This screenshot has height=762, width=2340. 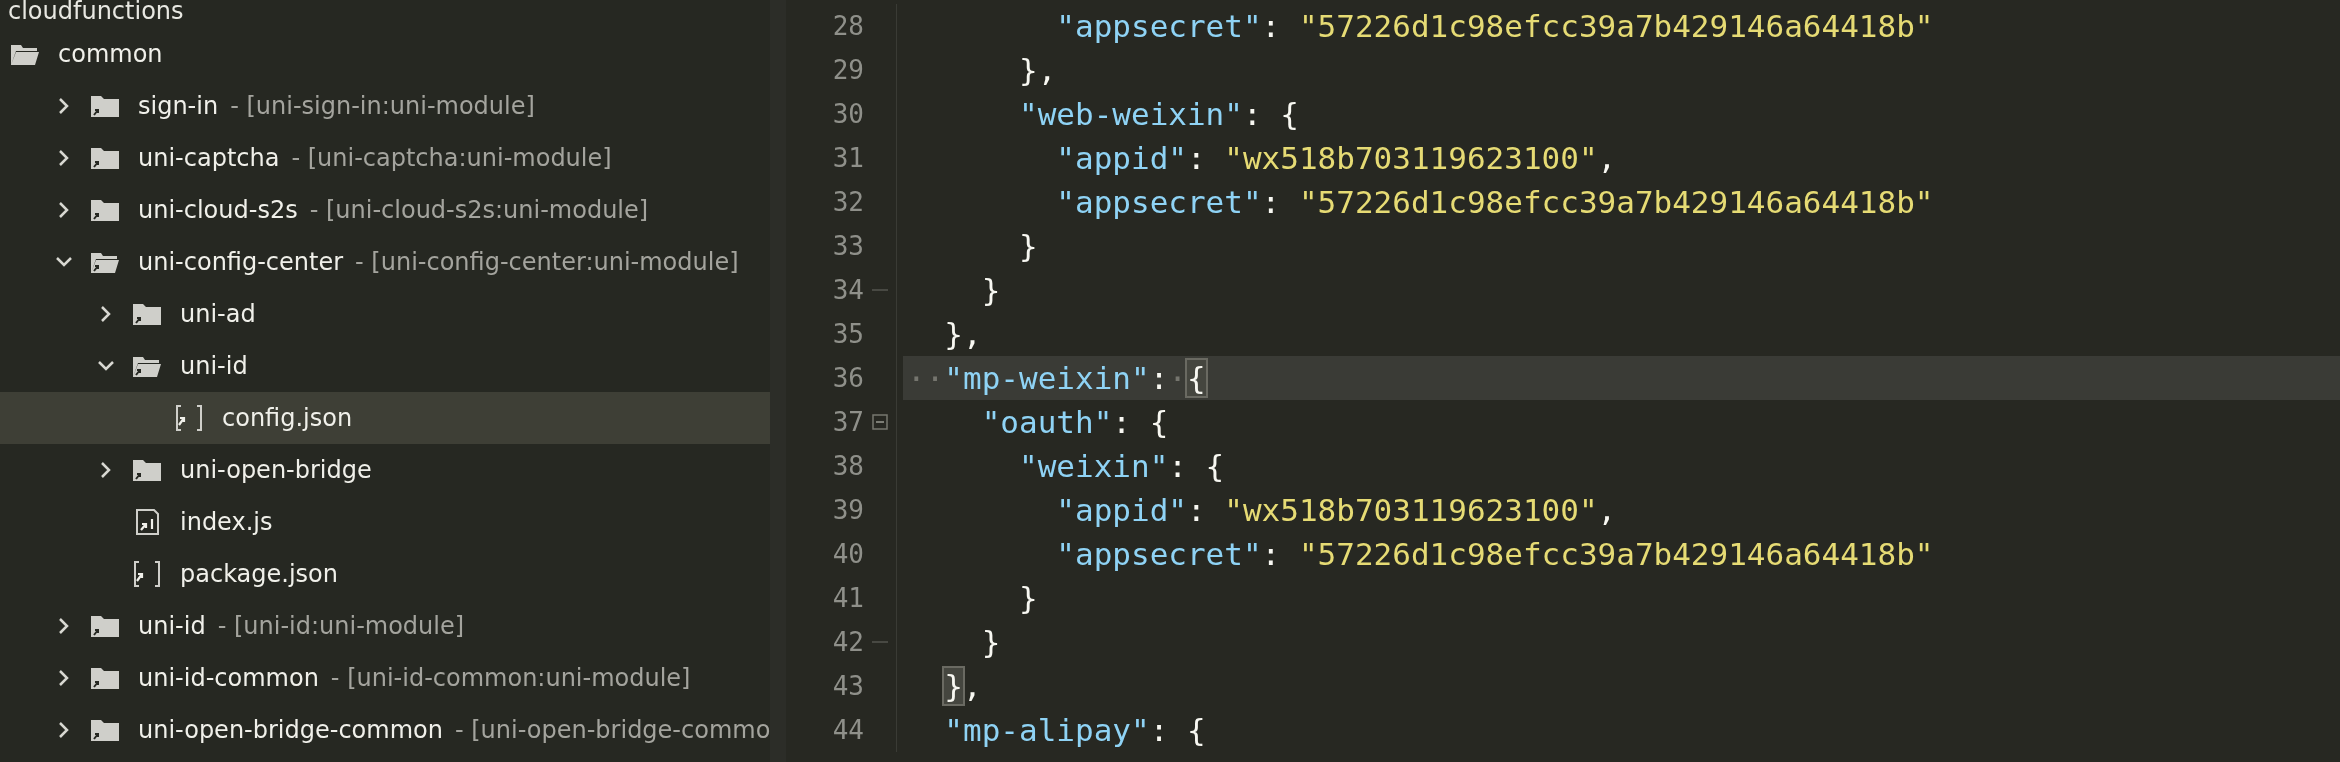 What do you see at coordinates (847, 686) in the screenshot?
I see `line-number: 43` at bounding box center [847, 686].